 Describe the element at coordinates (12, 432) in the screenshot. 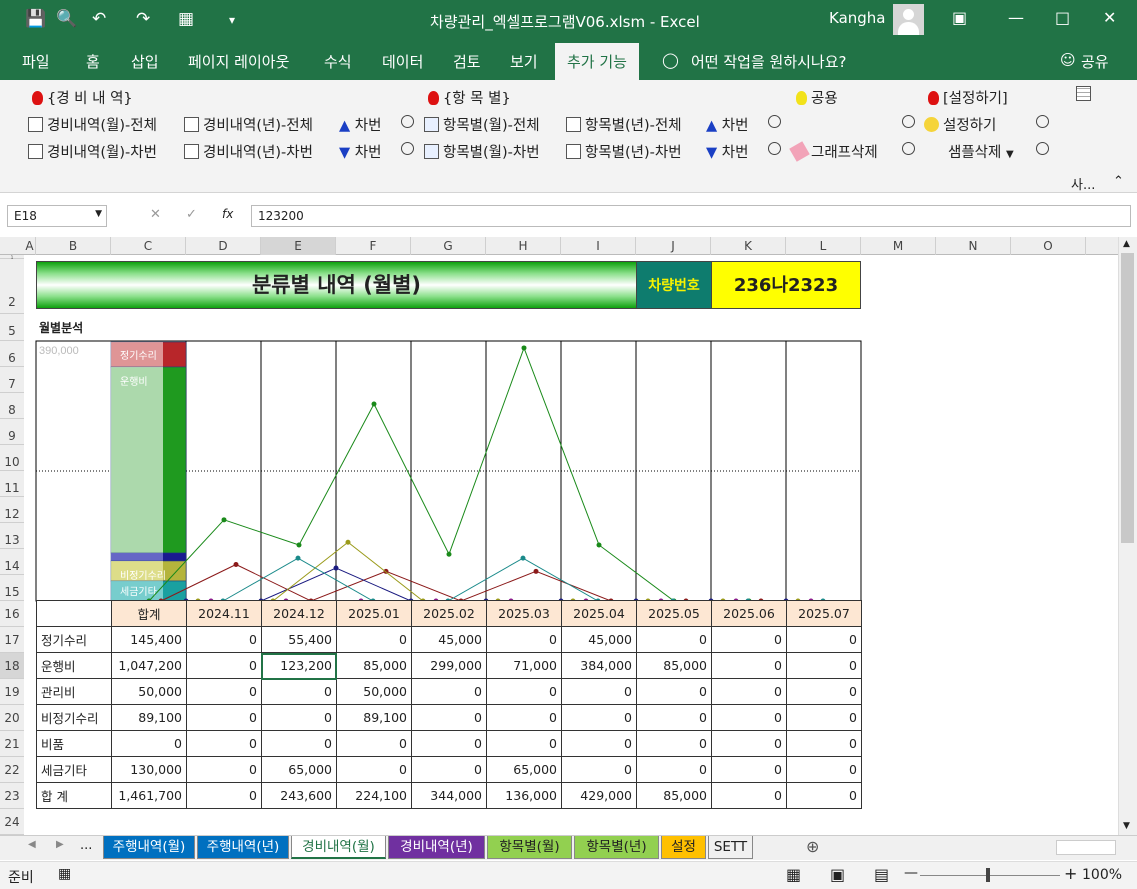

I see `row-header: 9` at that location.